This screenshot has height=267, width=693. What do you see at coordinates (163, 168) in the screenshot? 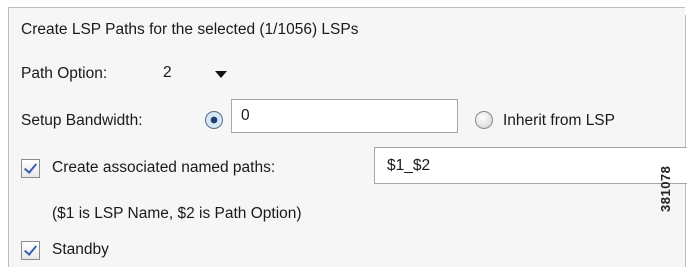
I see `create-named-paths-label: Create associated named paths:` at bounding box center [163, 168].